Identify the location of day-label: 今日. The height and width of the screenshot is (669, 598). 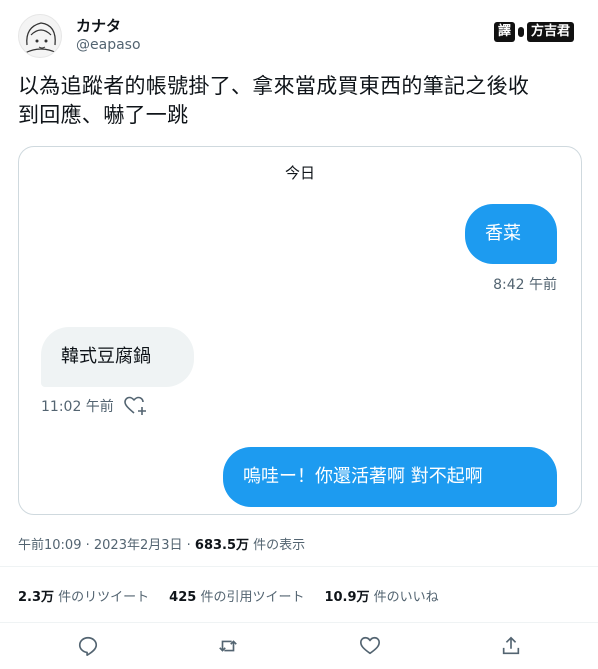
(299, 173).